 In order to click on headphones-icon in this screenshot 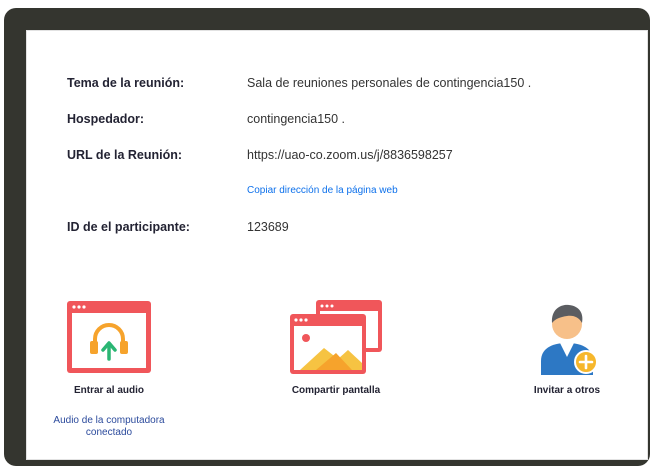, I will do `click(109, 337)`.